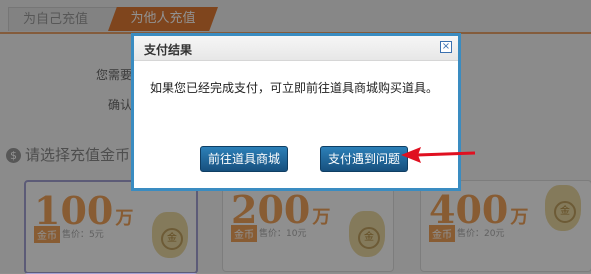  What do you see at coordinates (438, 155) in the screenshot?
I see `red-arrow-icon` at bounding box center [438, 155].